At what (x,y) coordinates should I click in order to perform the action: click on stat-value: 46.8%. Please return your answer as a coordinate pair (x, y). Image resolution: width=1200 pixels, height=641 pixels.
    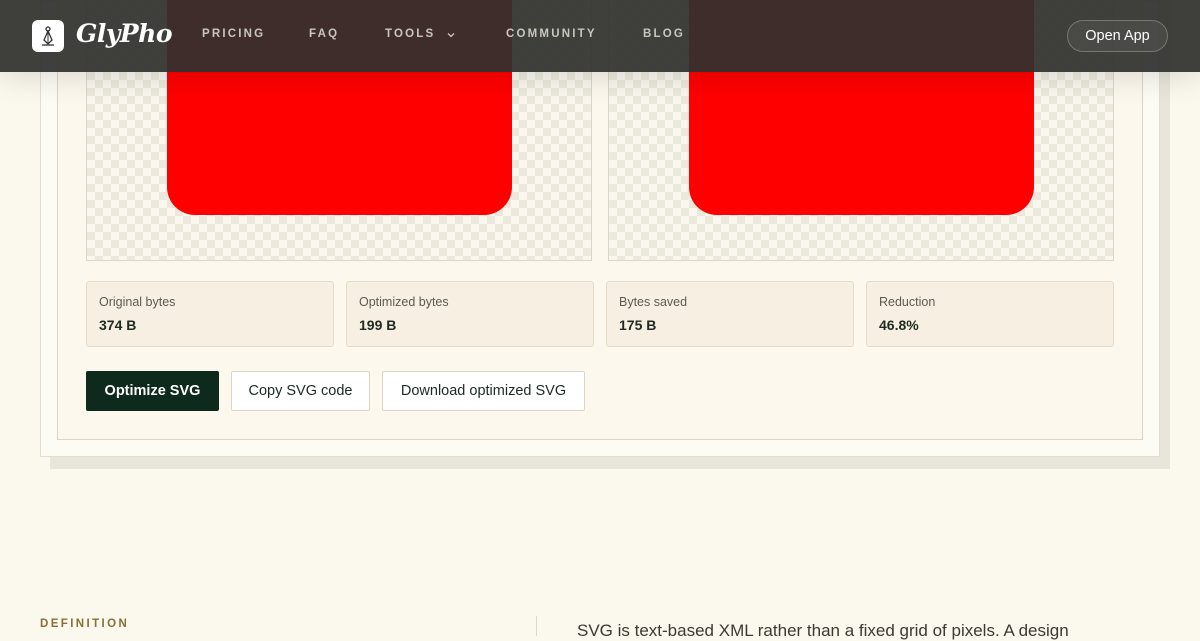
    Looking at the image, I should click on (899, 325).